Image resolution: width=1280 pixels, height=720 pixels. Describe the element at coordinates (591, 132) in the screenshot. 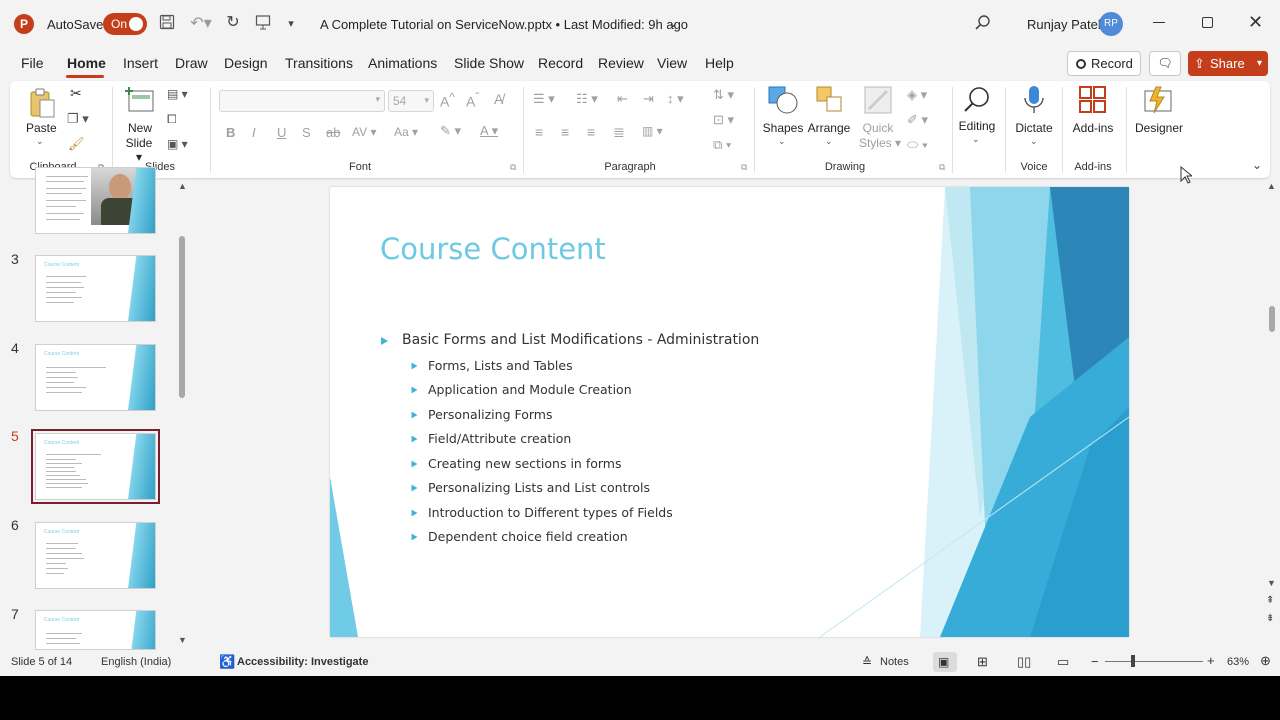

I see `align-right-icon: ≡` at that location.